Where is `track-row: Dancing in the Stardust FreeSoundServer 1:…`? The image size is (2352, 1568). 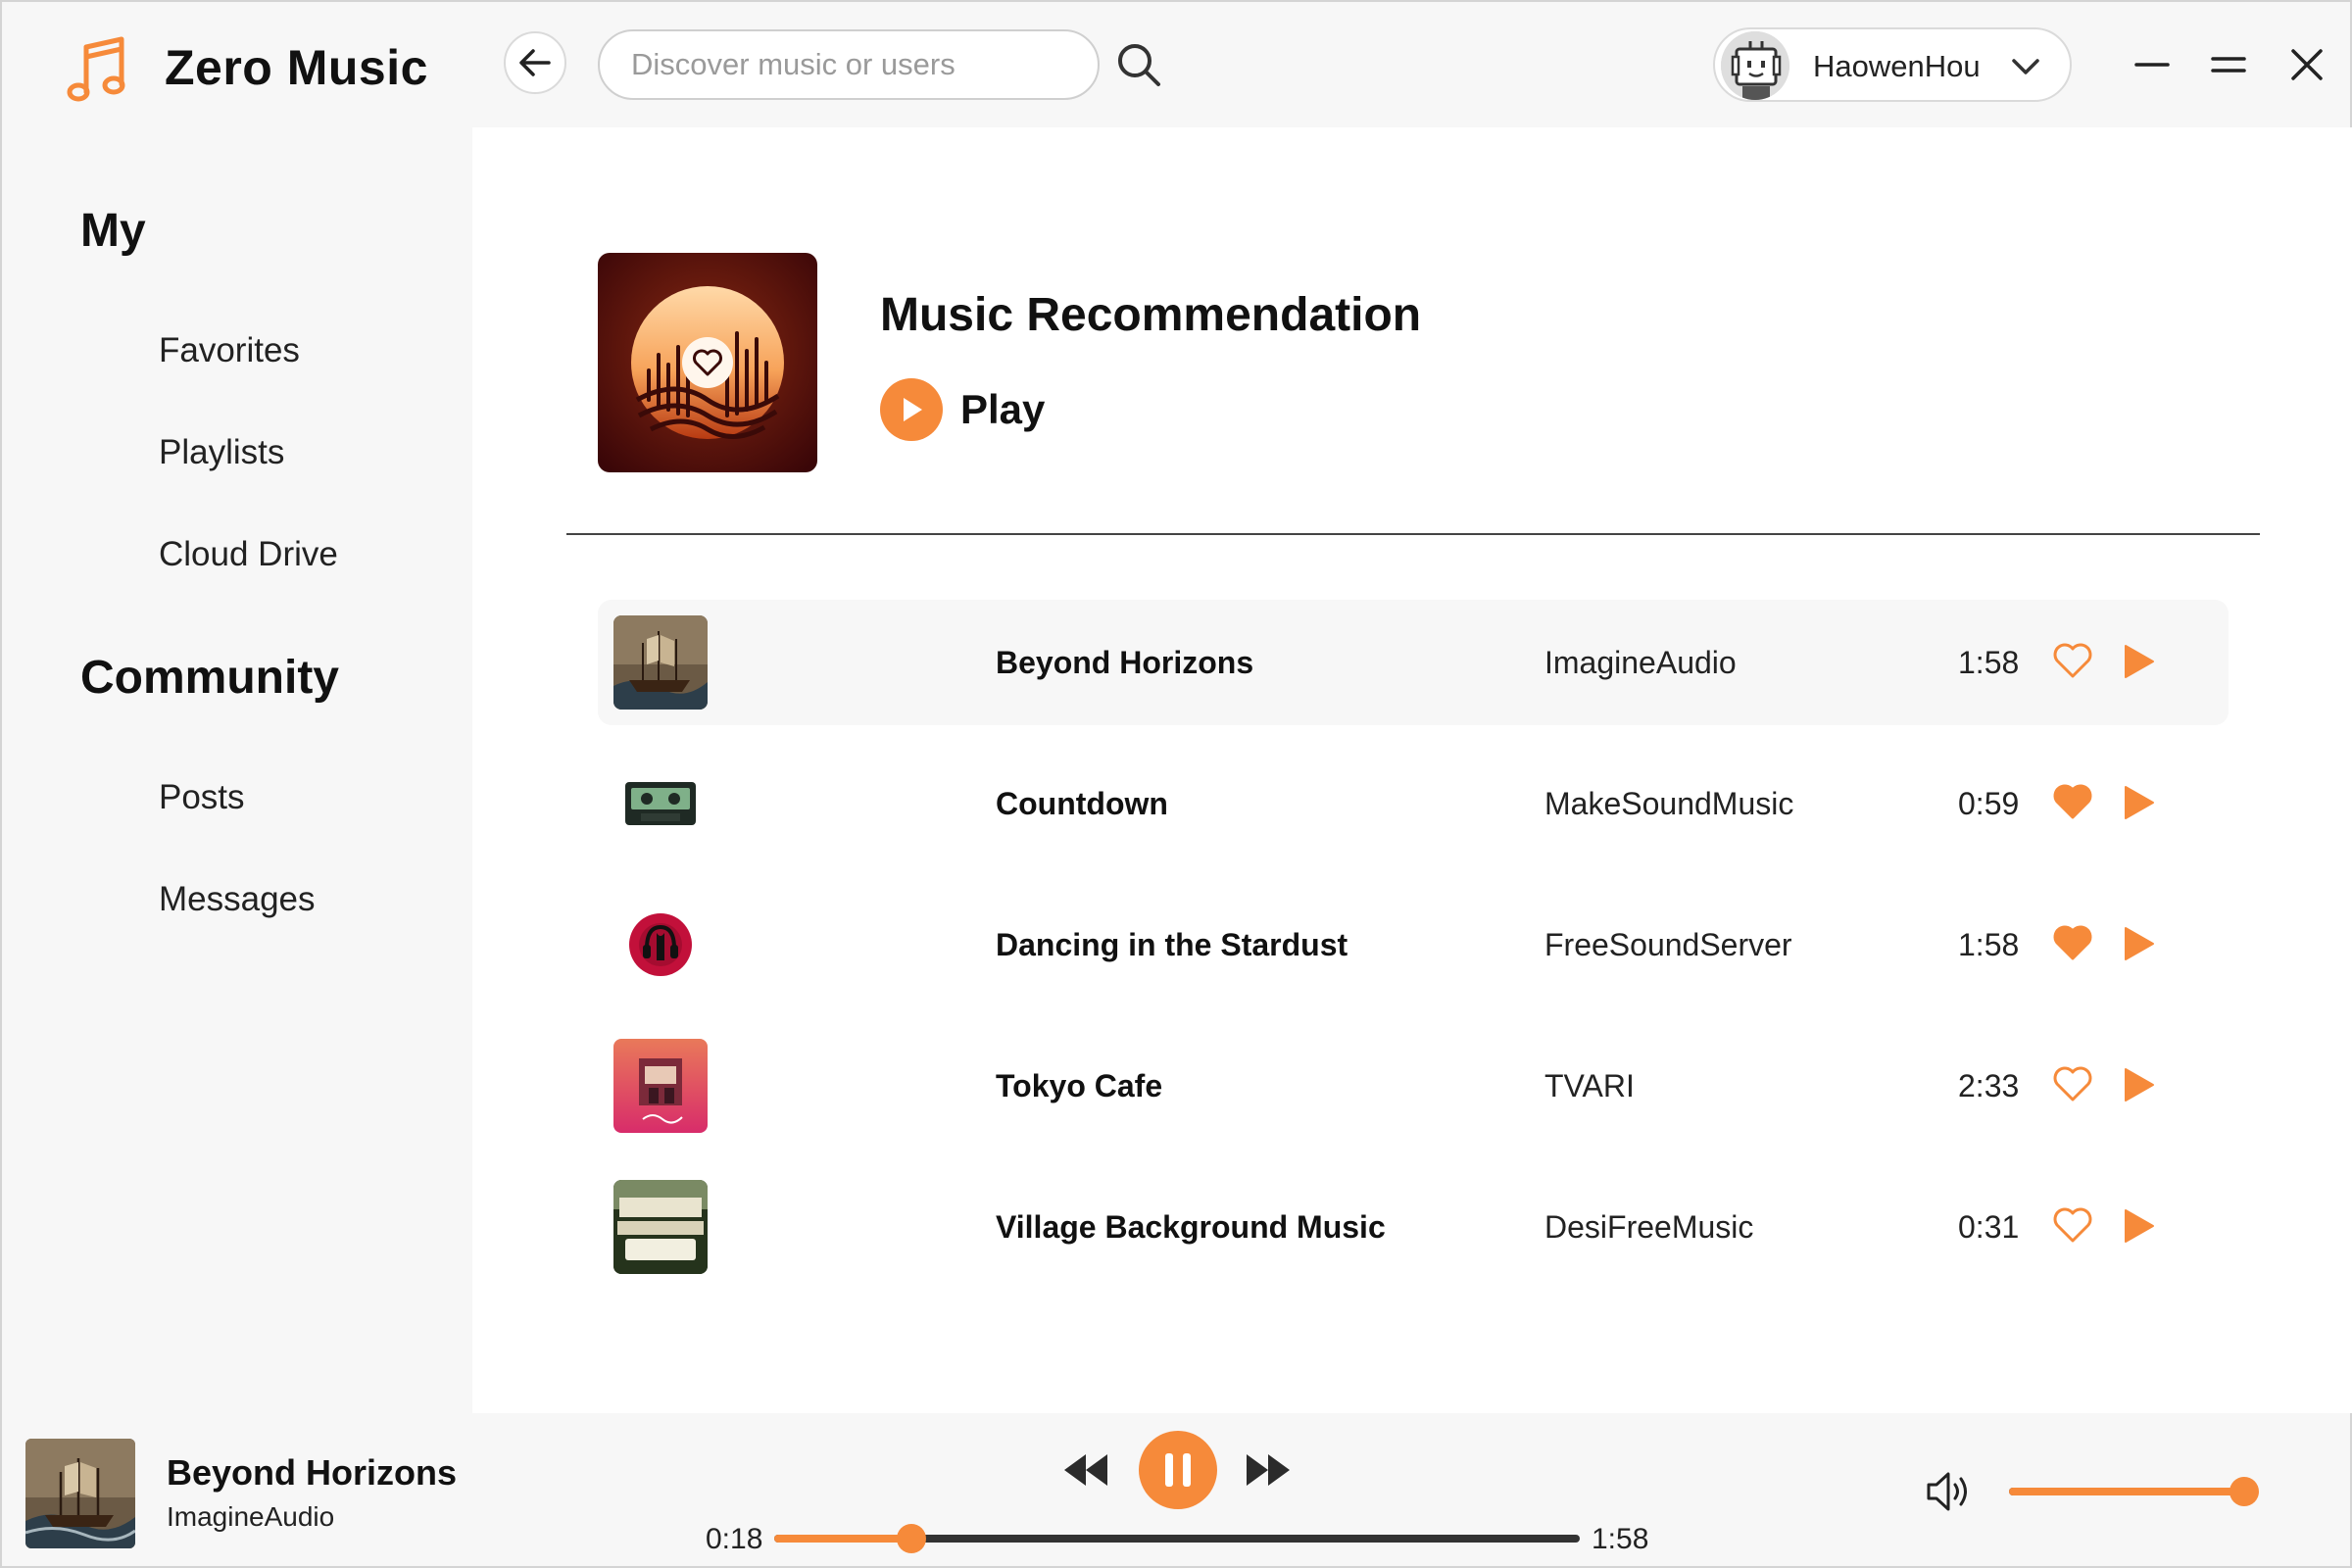
track-row: Dancing in the Stardust FreeSoundServer 1:… is located at coordinates (1413, 944).